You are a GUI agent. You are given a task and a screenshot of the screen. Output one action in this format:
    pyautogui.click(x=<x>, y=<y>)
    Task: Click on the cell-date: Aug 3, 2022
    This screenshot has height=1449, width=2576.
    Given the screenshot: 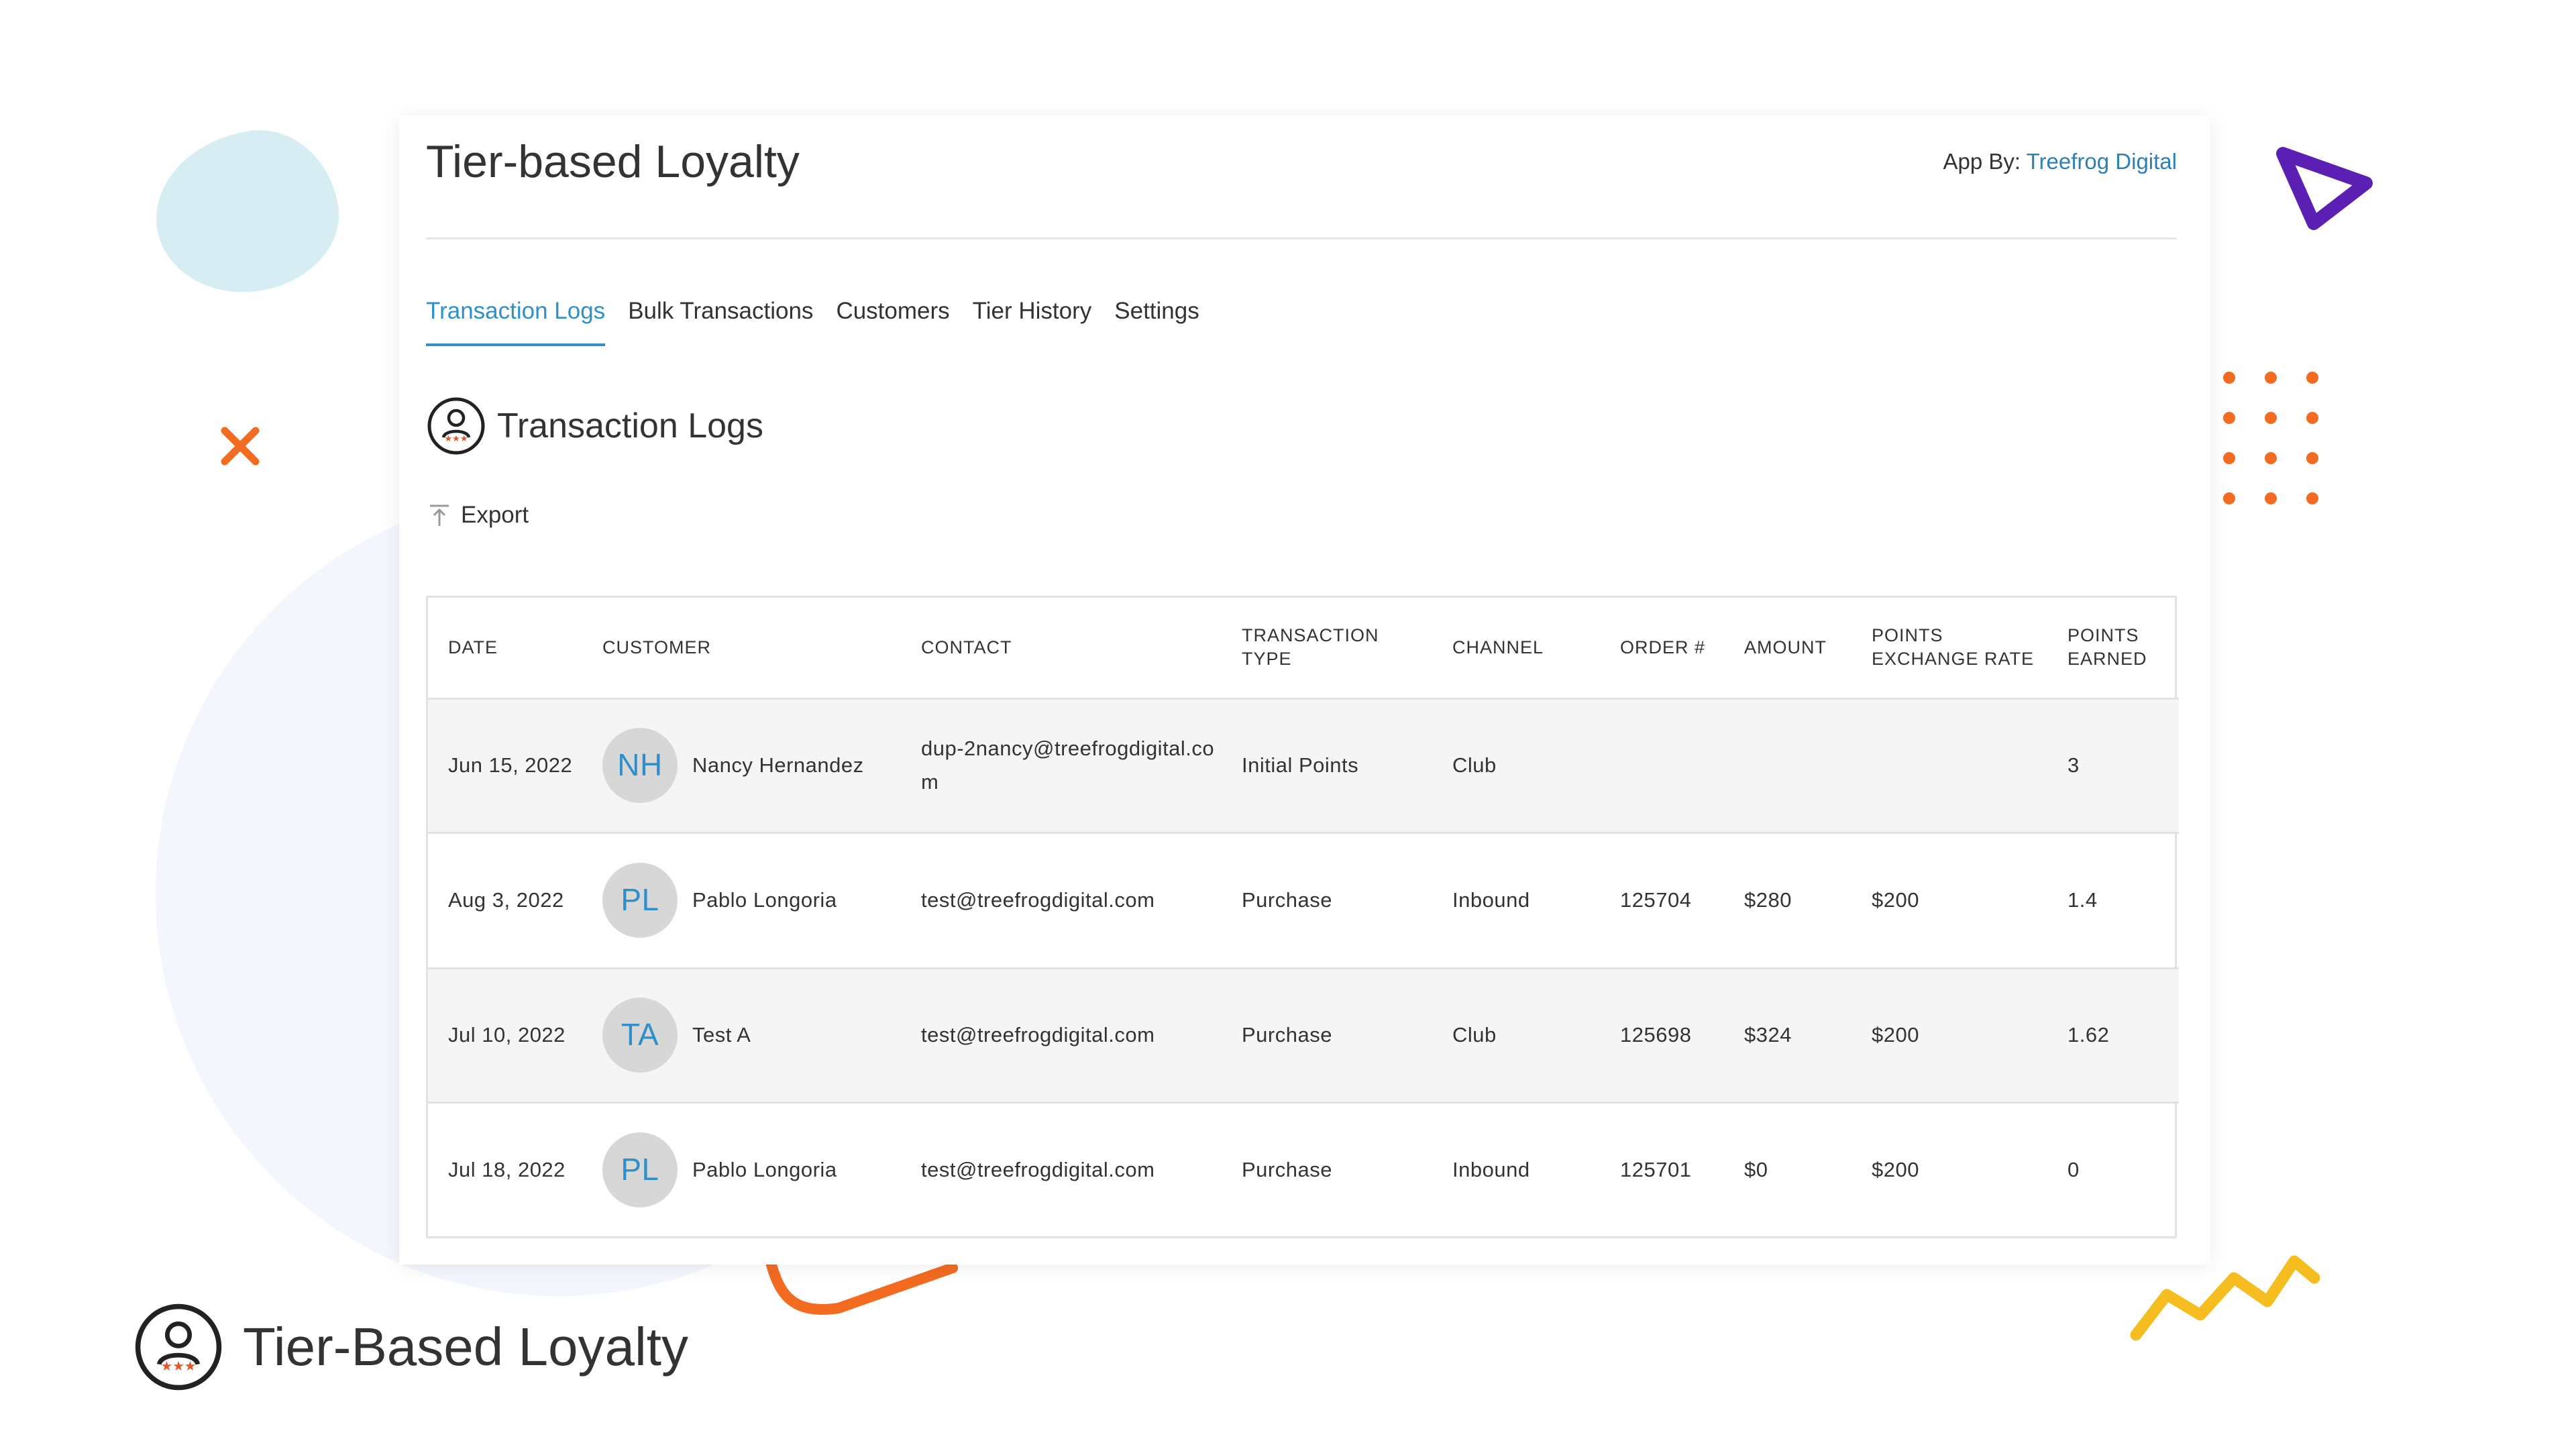 What is the action you would take?
    pyautogui.click(x=506, y=900)
    